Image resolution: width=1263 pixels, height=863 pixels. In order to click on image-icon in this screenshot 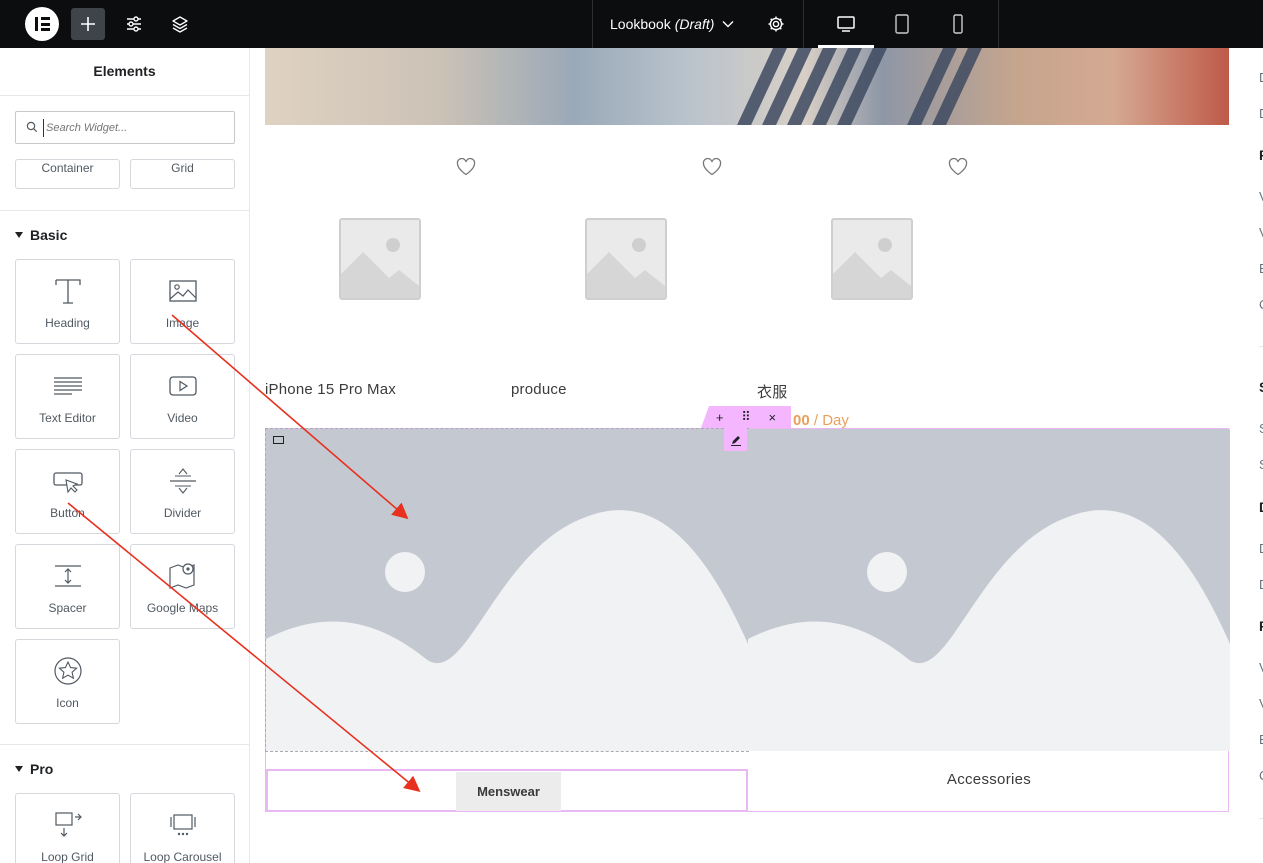, I will do `click(182, 291)`.